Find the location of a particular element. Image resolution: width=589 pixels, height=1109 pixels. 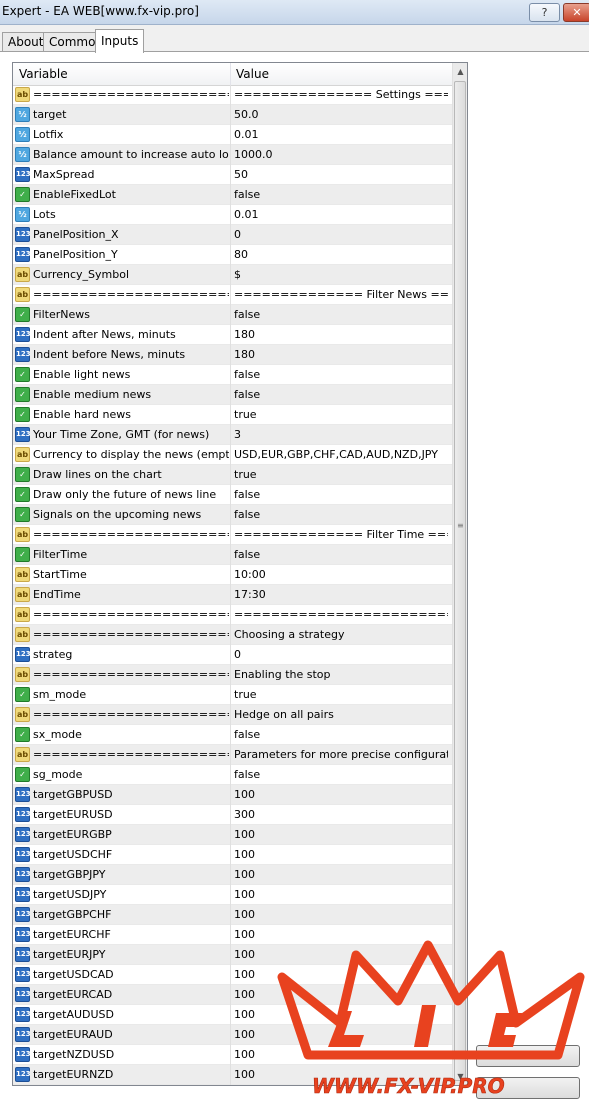

table-row: 123 targetUSDCHF 100 is located at coordinates (232, 855).